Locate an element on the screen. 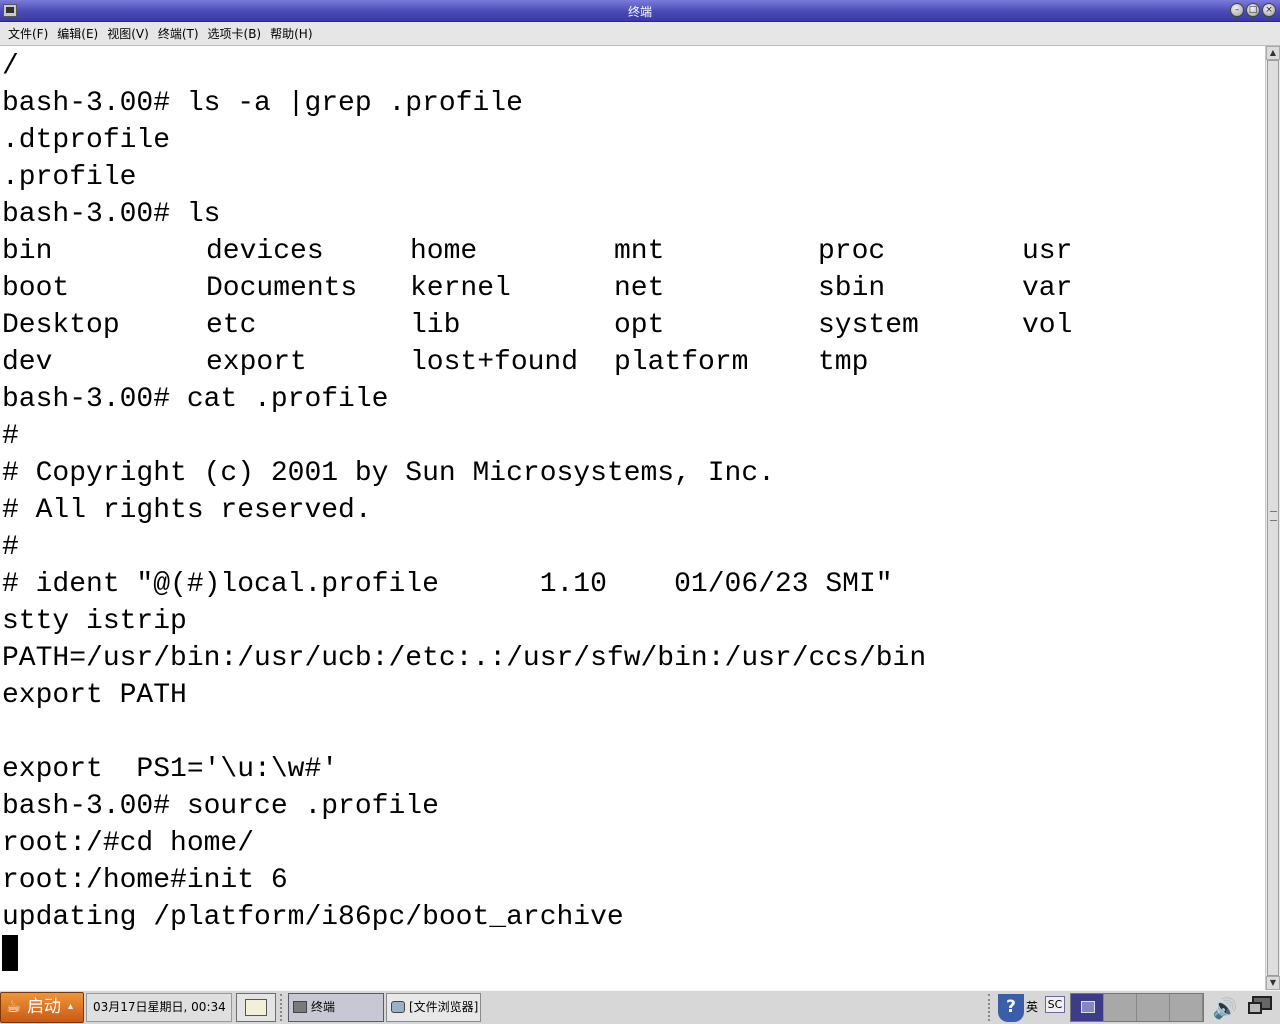 The height and width of the screenshot is (1024, 1280). terminal-line: .profile is located at coordinates (69, 177).